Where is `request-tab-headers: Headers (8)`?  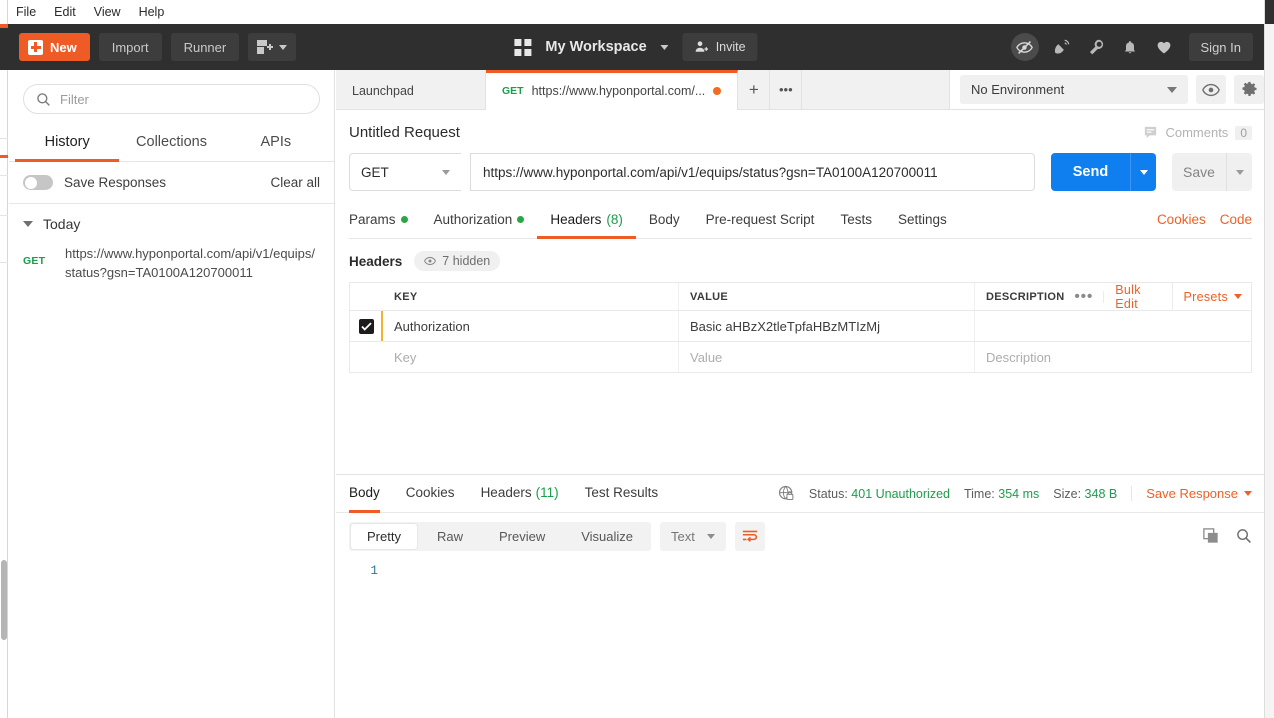
request-tab-headers: Headers (8) is located at coordinates (586, 223).